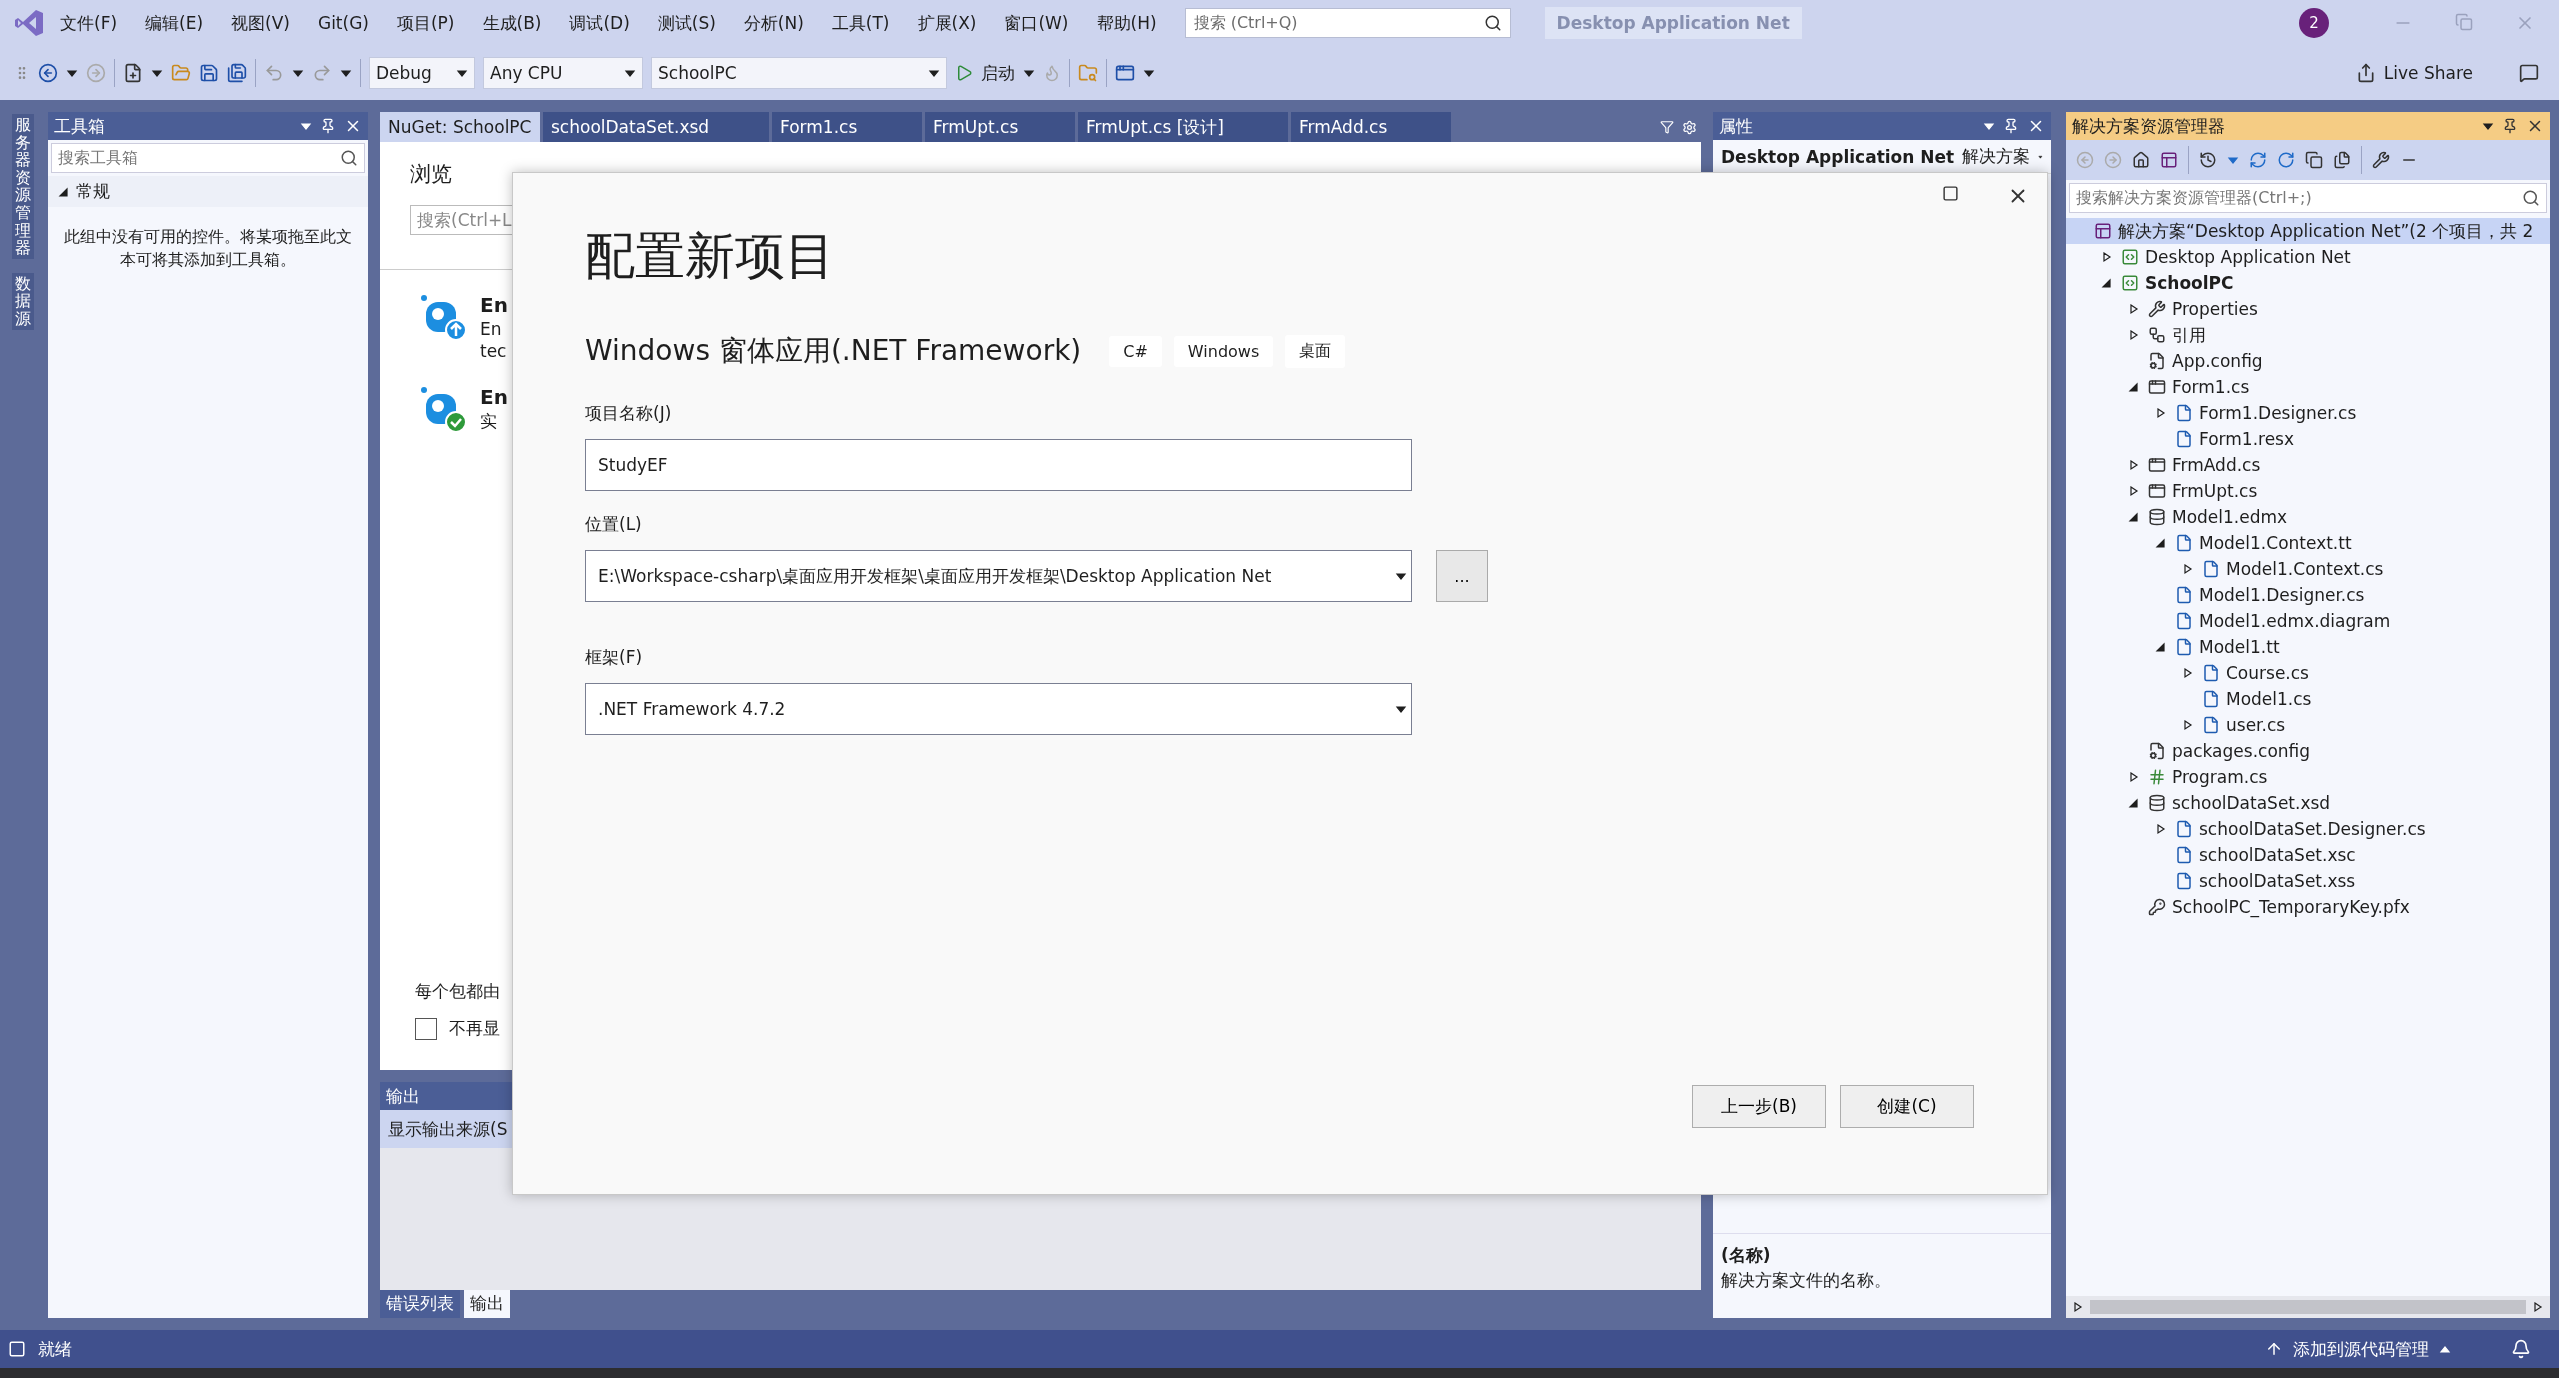 The height and width of the screenshot is (1378, 2559). Describe the element at coordinates (2308, 699) in the screenshot. I see `tree-item: Model1.cs` at that location.